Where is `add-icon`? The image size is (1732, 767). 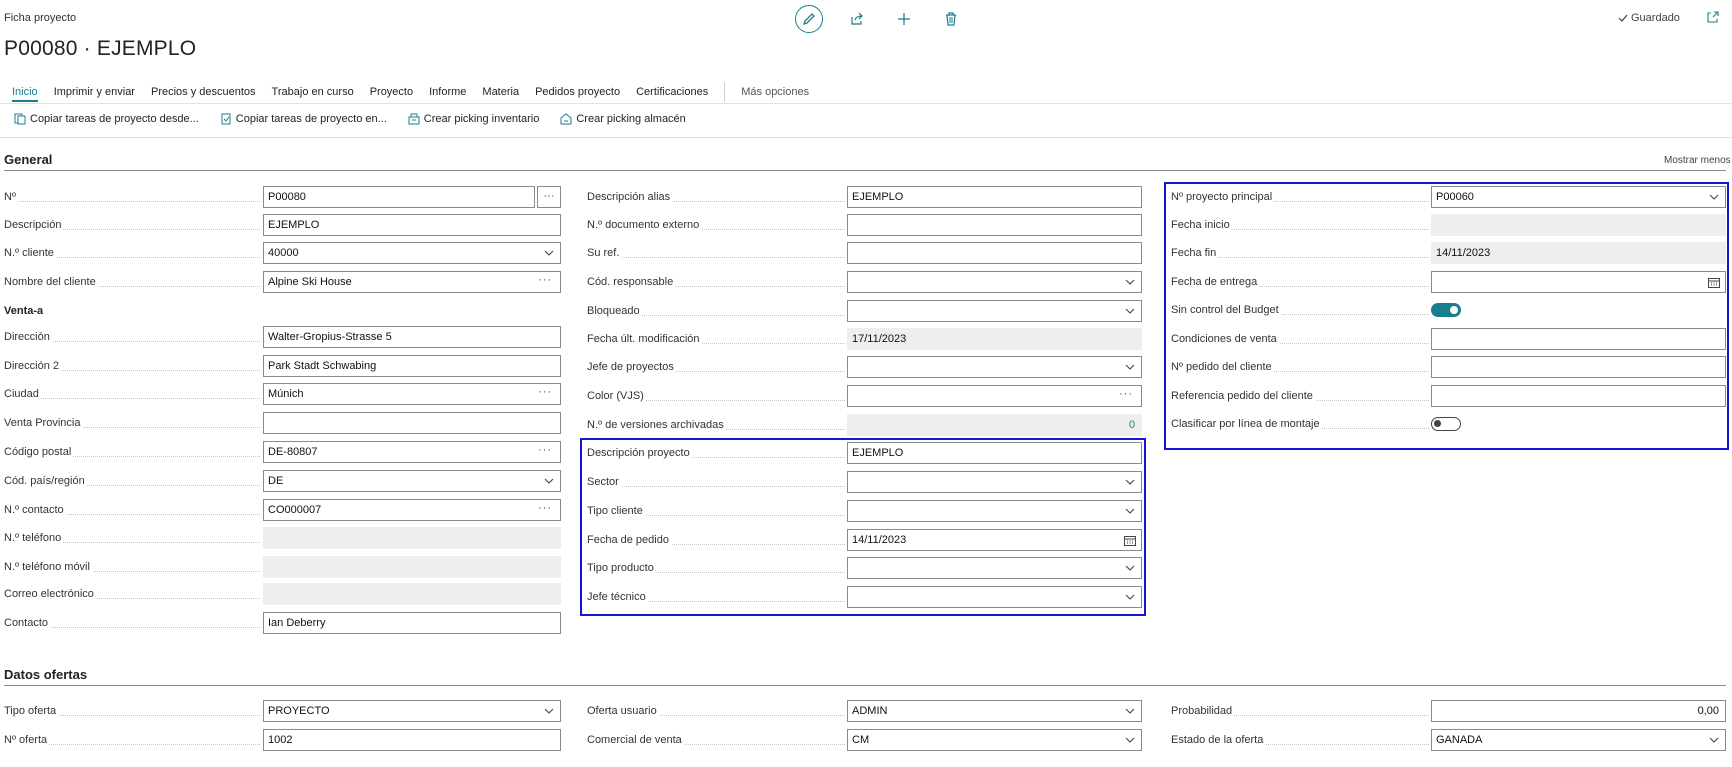 add-icon is located at coordinates (904, 19).